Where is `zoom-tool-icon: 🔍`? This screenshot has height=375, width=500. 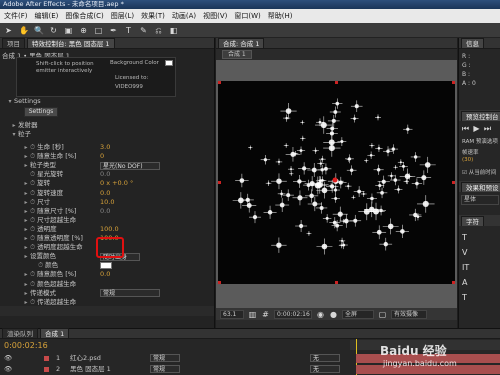
zoom-tool-icon: 🔍 is located at coordinates (39, 30).